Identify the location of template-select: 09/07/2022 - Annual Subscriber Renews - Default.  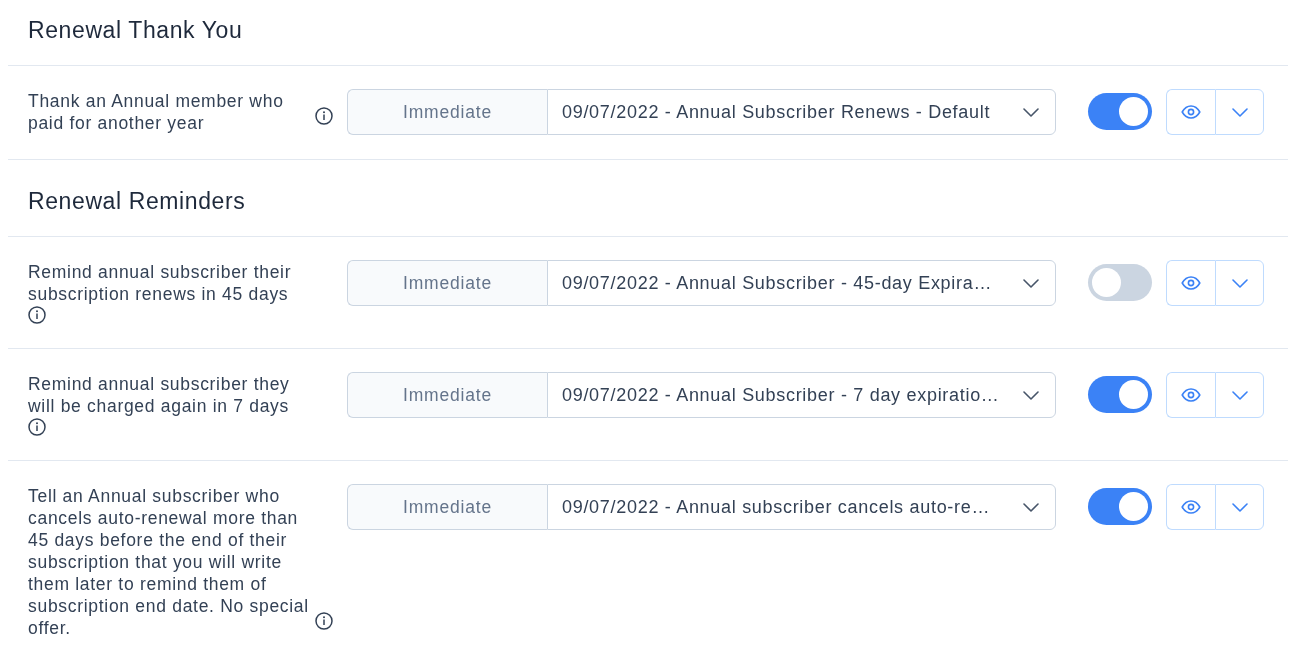
(801, 112).